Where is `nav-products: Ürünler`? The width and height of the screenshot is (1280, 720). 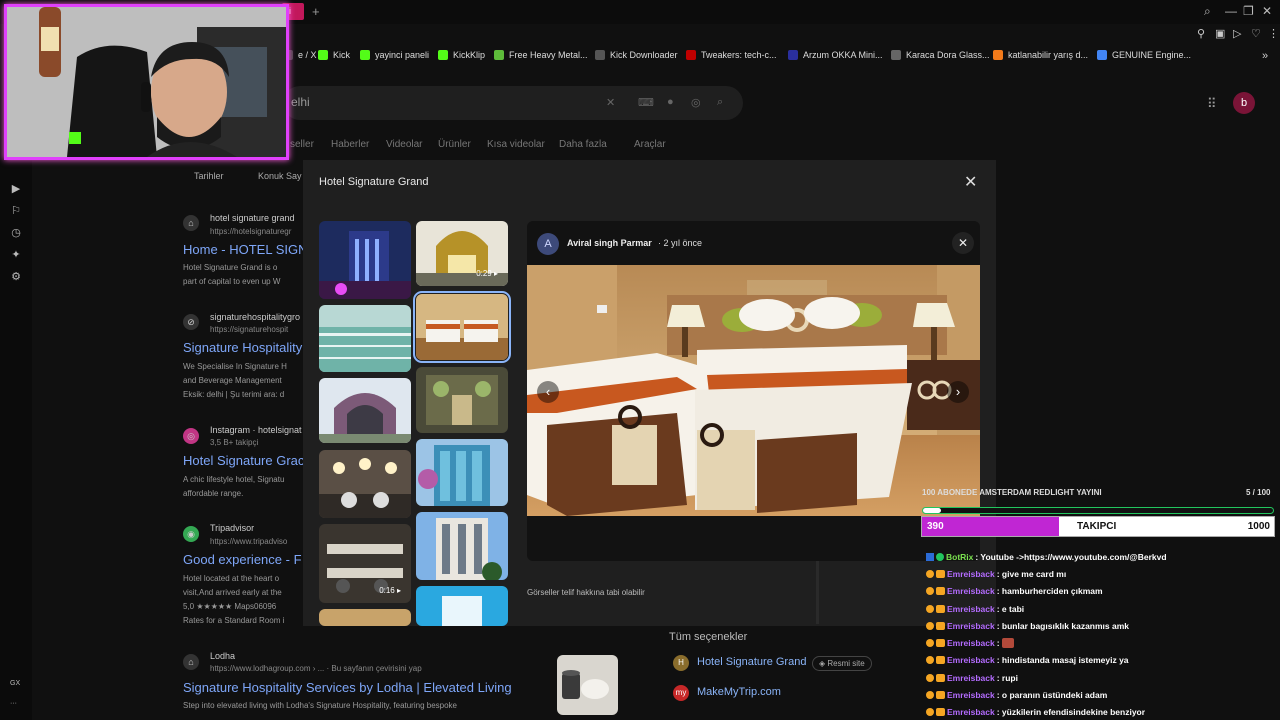
nav-products: Ürünler is located at coordinates (454, 144).